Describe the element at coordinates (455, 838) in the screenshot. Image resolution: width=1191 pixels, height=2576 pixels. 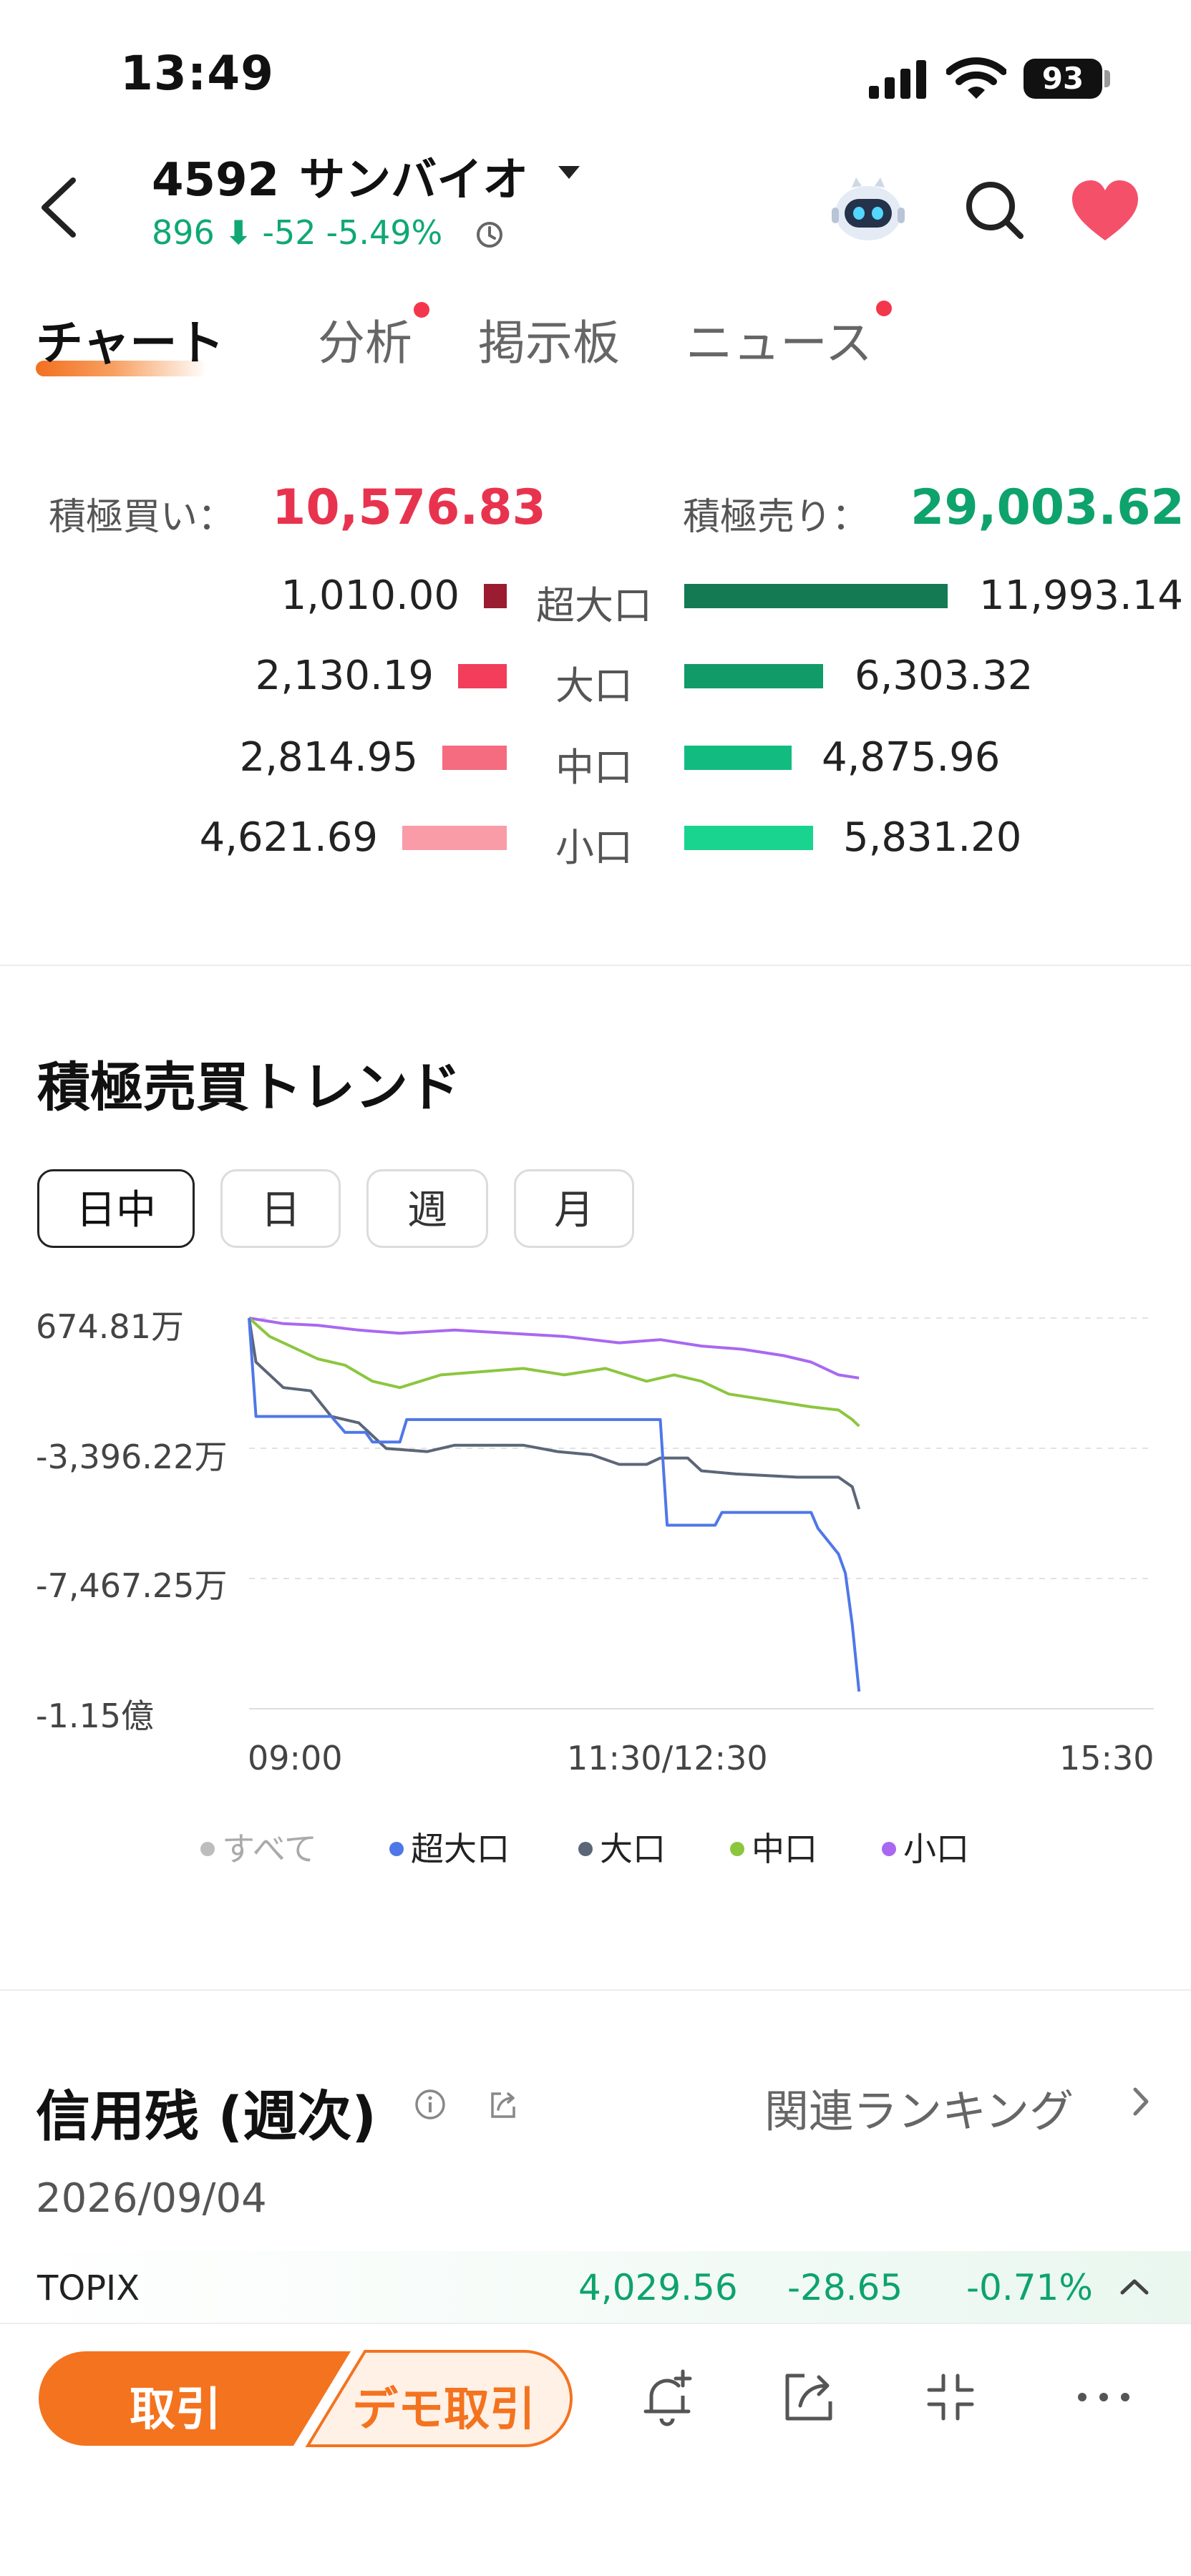
I see `buy-bar-s` at that location.